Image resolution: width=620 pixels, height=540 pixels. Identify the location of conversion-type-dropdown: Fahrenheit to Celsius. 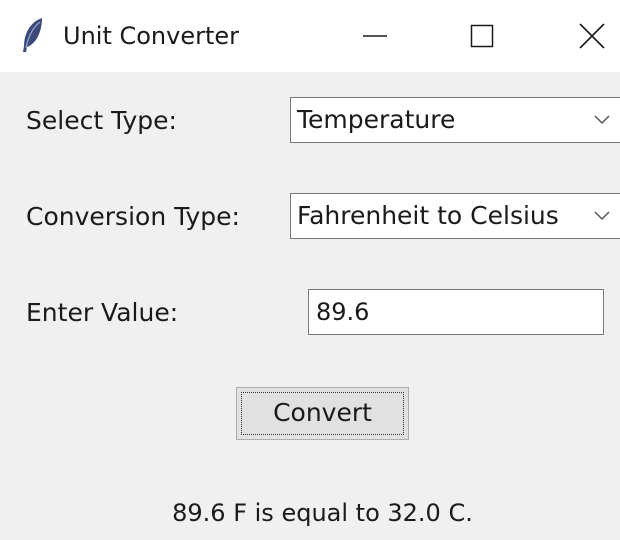
(455, 216).